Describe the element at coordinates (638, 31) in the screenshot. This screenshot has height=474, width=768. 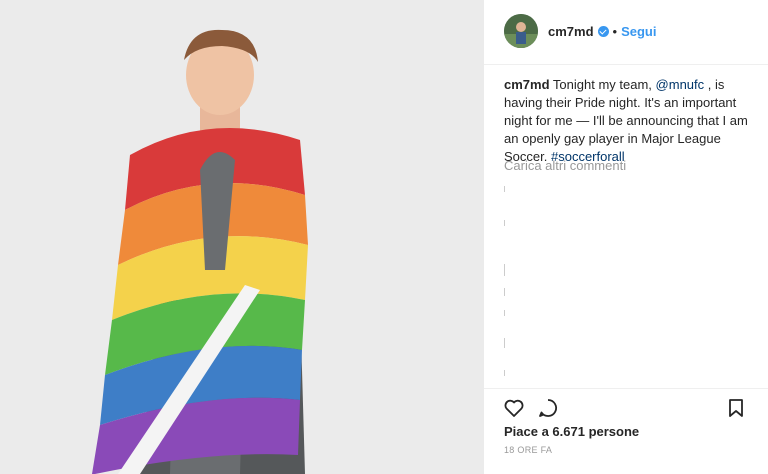
I see `follow-button: Segui` at that location.